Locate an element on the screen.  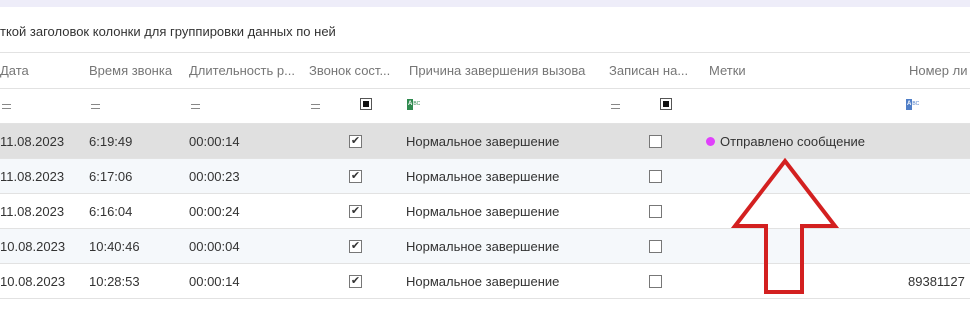
red-arrow-annotation is located at coordinates (785, 225).